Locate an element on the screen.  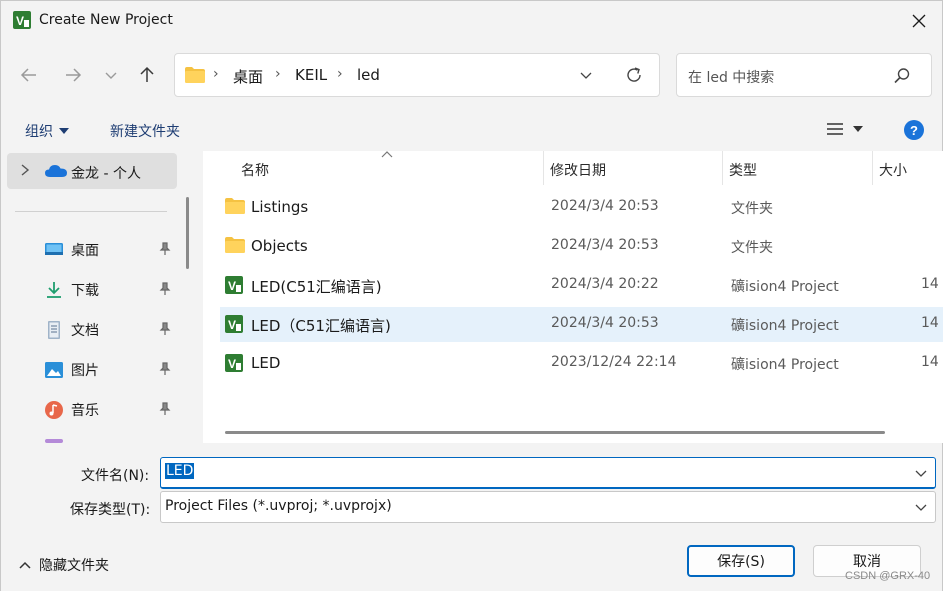
close-icon is located at coordinates (919, 21).